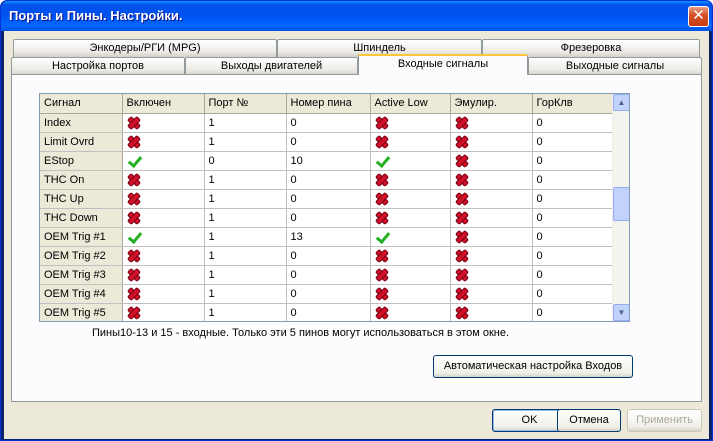 The width and height of the screenshot is (713, 441). What do you see at coordinates (245, 161) in the screenshot?
I see `cell-port: 0` at bounding box center [245, 161].